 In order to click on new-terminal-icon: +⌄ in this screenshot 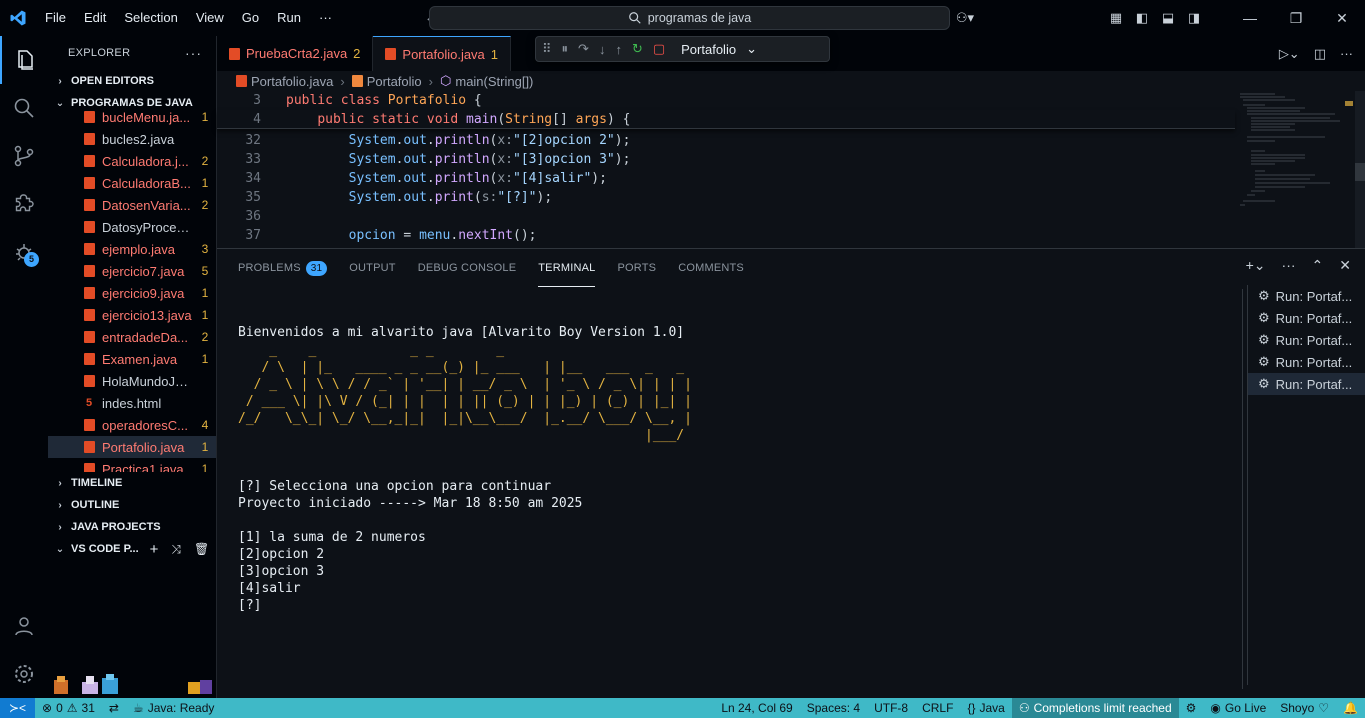, I will do `click(1256, 265)`.